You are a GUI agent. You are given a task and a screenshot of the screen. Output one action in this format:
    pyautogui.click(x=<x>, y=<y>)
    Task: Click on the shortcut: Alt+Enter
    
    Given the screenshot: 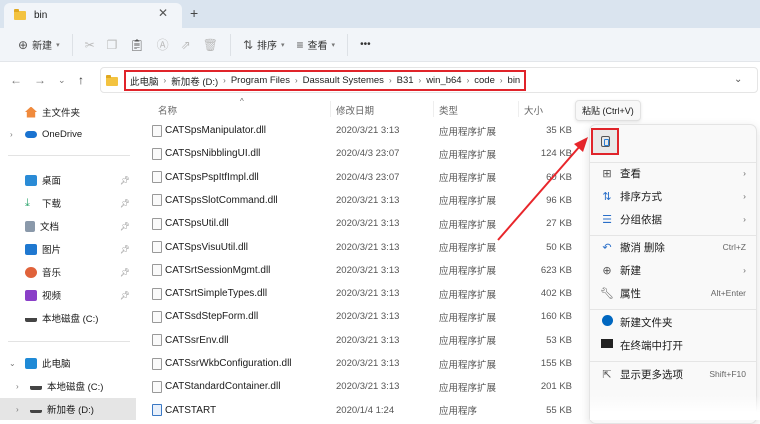 What is the action you would take?
    pyautogui.click(x=728, y=293)
    